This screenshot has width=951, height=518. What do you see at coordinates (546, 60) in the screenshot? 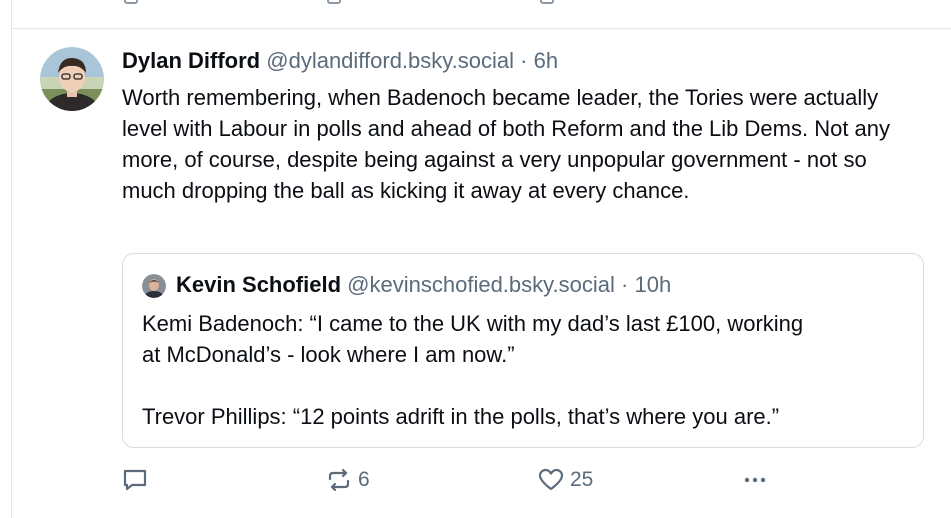
I see `post-timestamp: 6h` at bounding box center [546, 60].